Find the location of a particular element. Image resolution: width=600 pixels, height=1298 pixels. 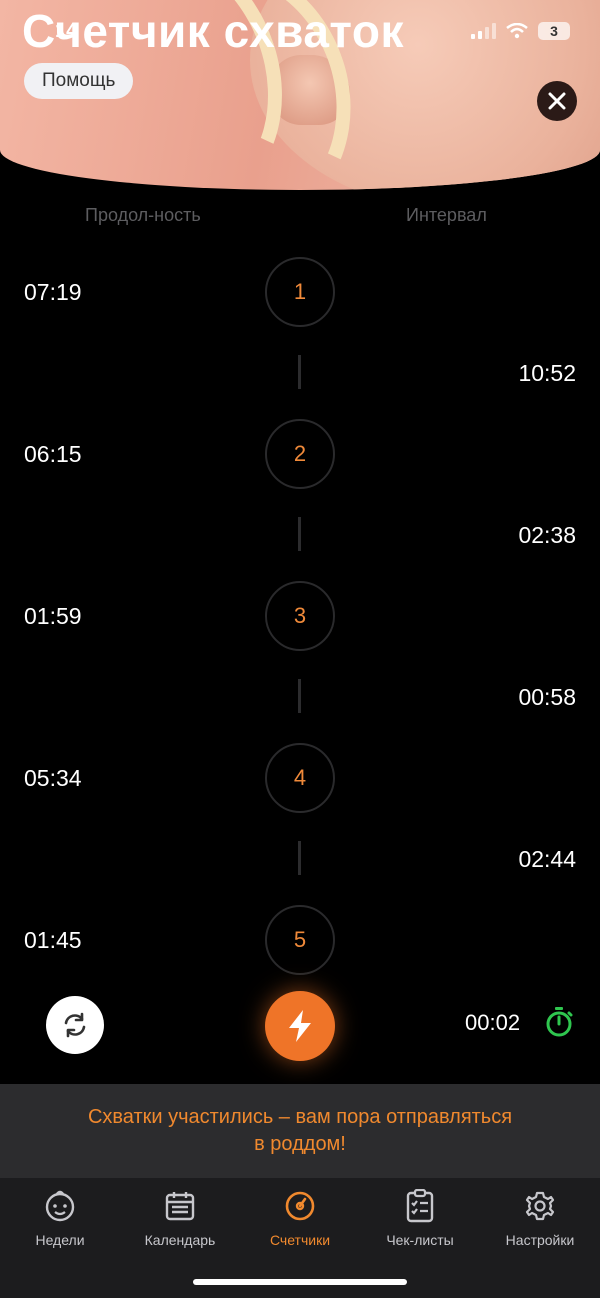

start-contraction-button is located at coordinates (300, 1026).